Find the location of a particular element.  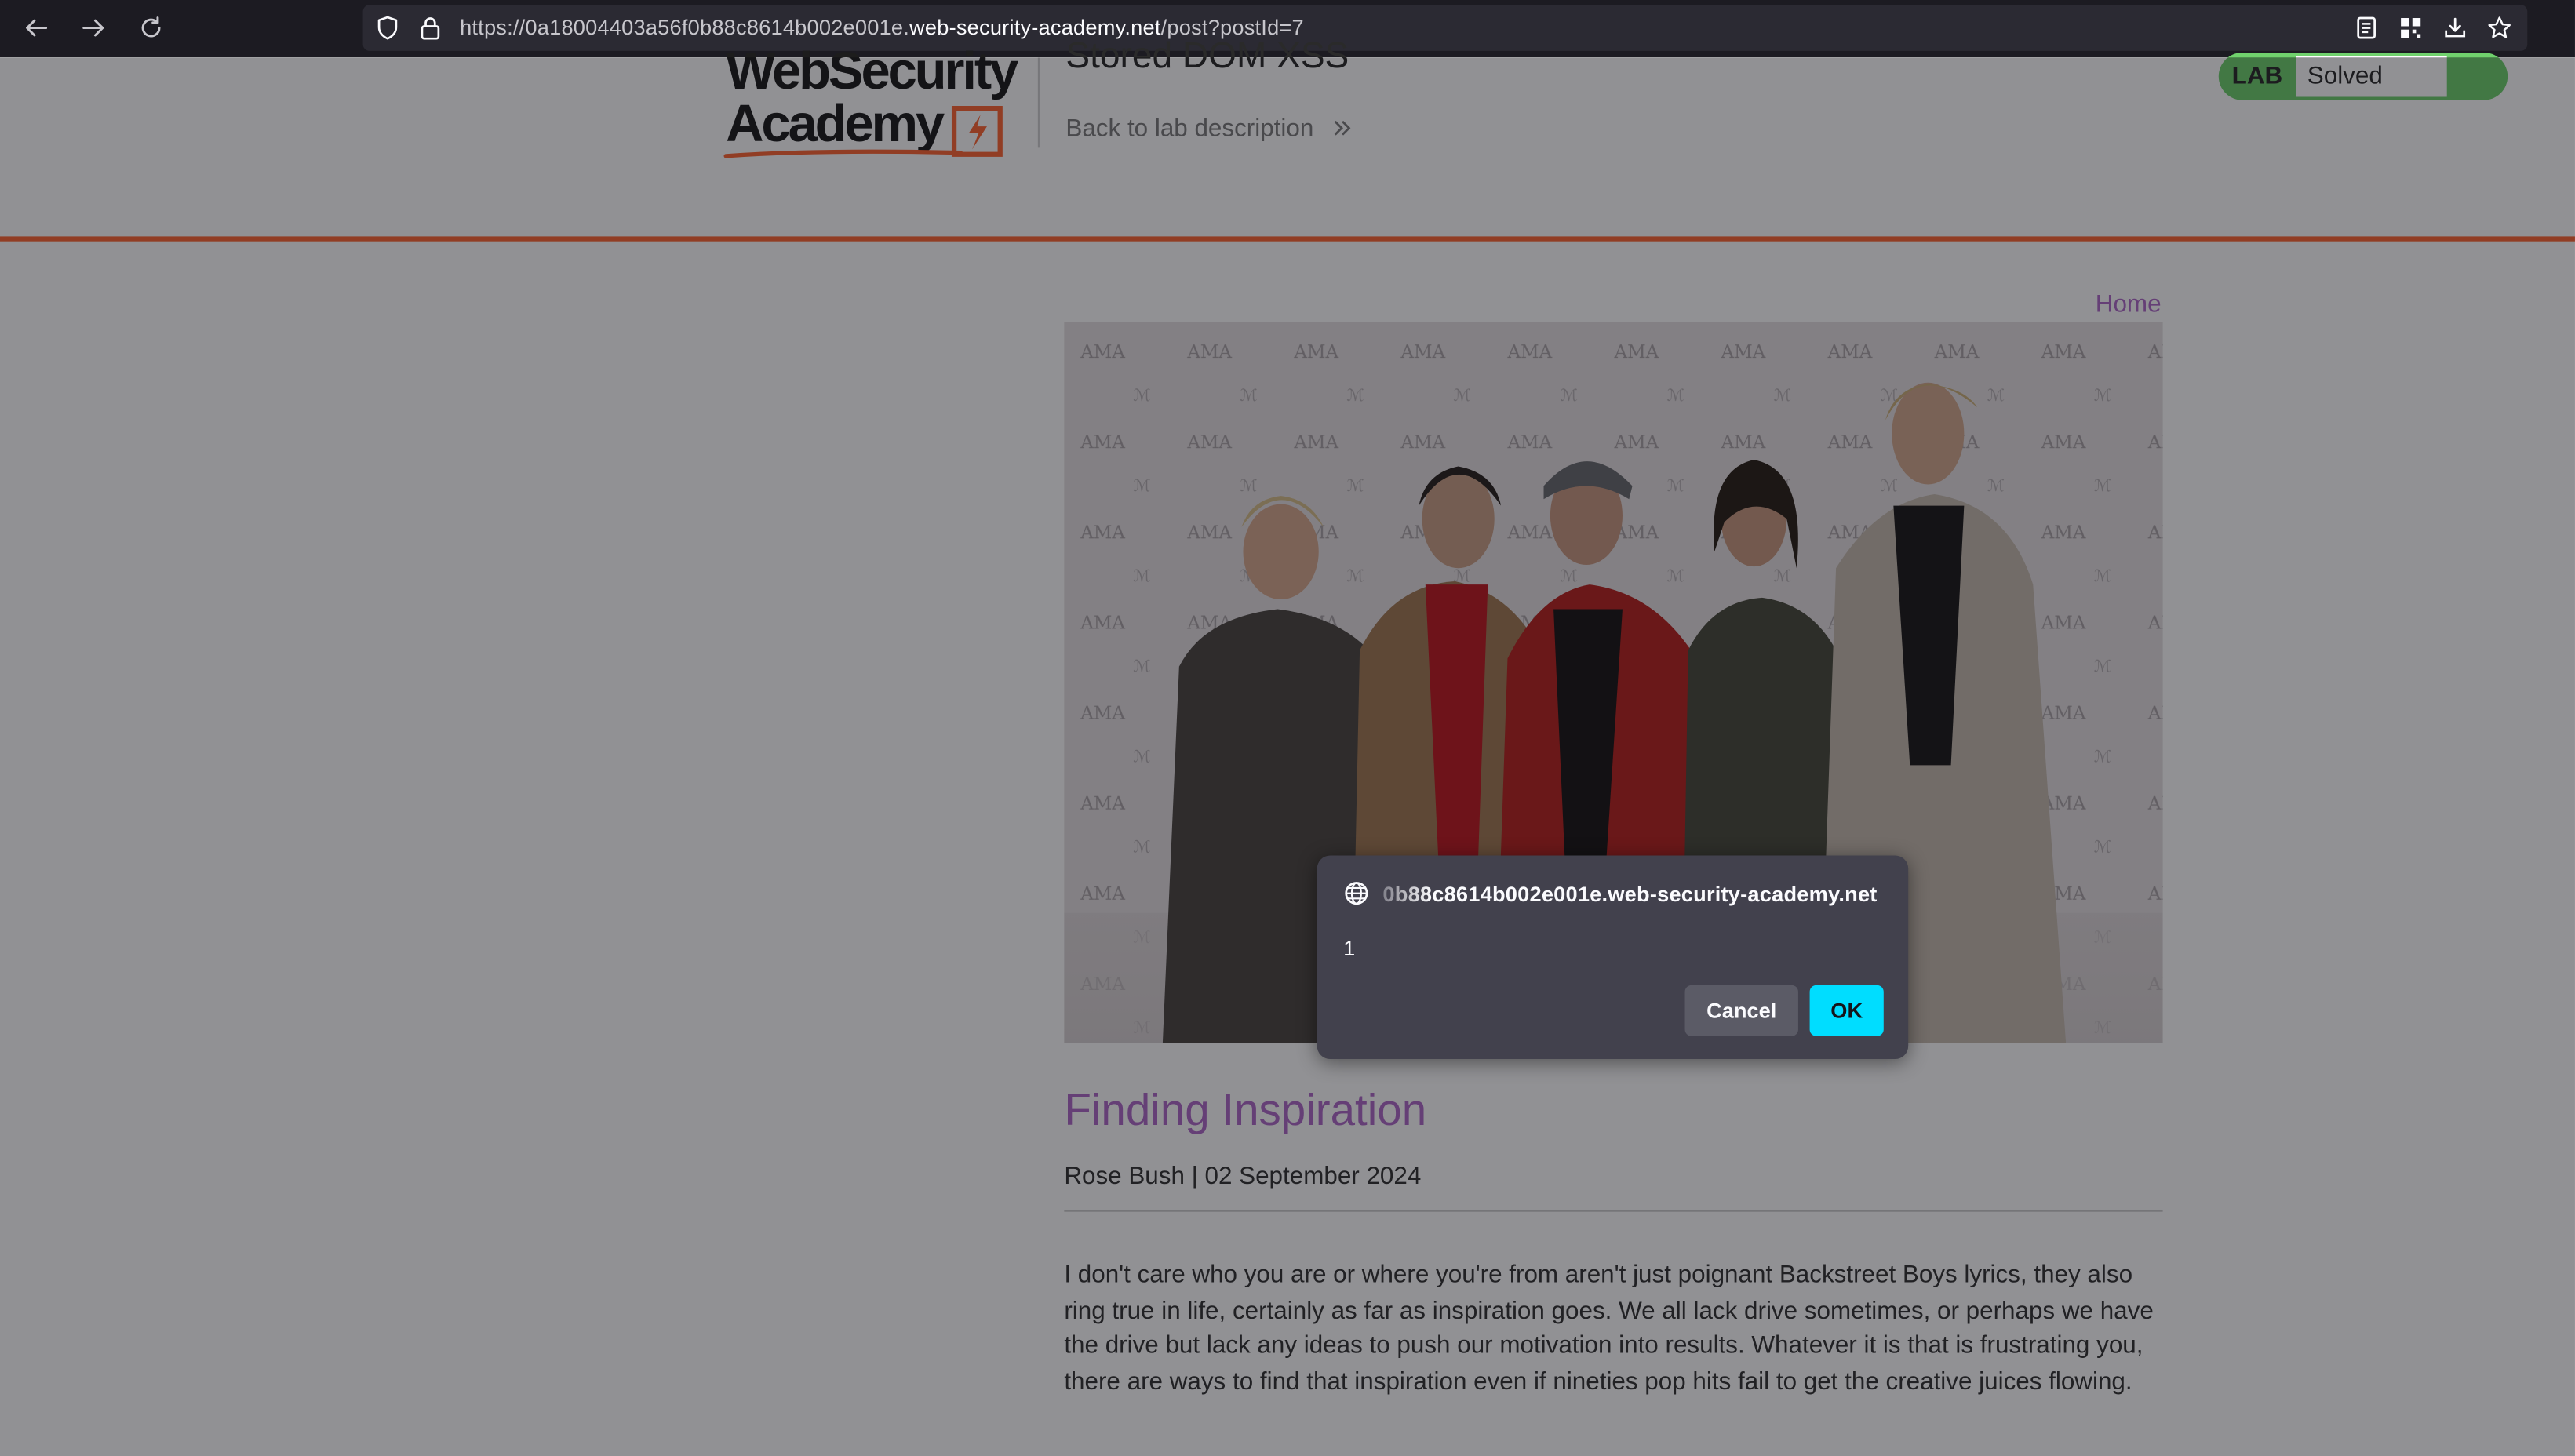

qr-code-icon is located at coordinates (2411, 28).